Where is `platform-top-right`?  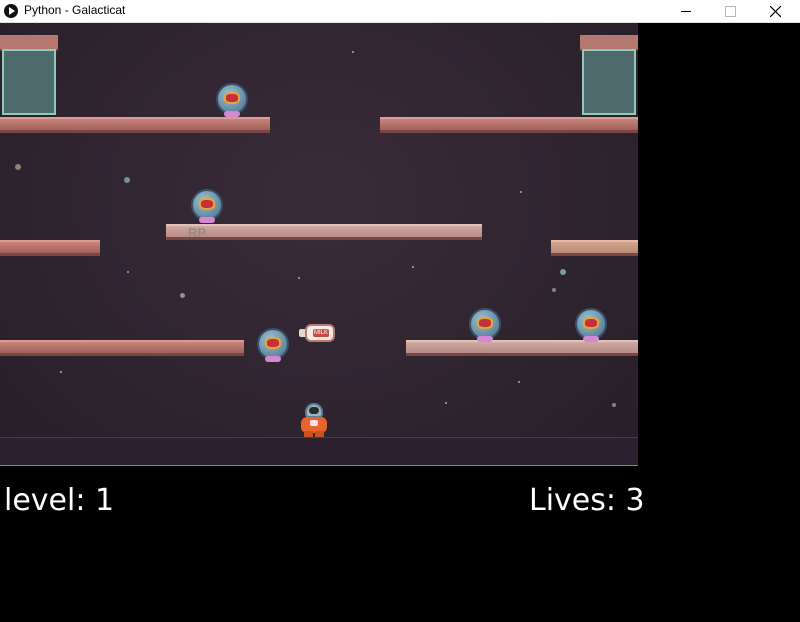
platform-top-right is located at coordinates (509, 125).